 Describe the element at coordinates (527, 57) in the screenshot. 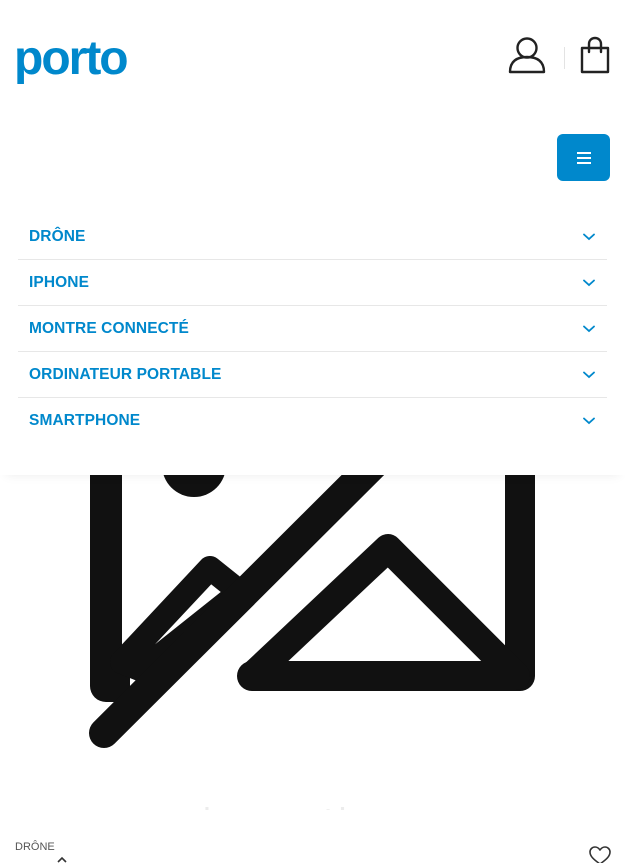

I see `user-icon` at that location.